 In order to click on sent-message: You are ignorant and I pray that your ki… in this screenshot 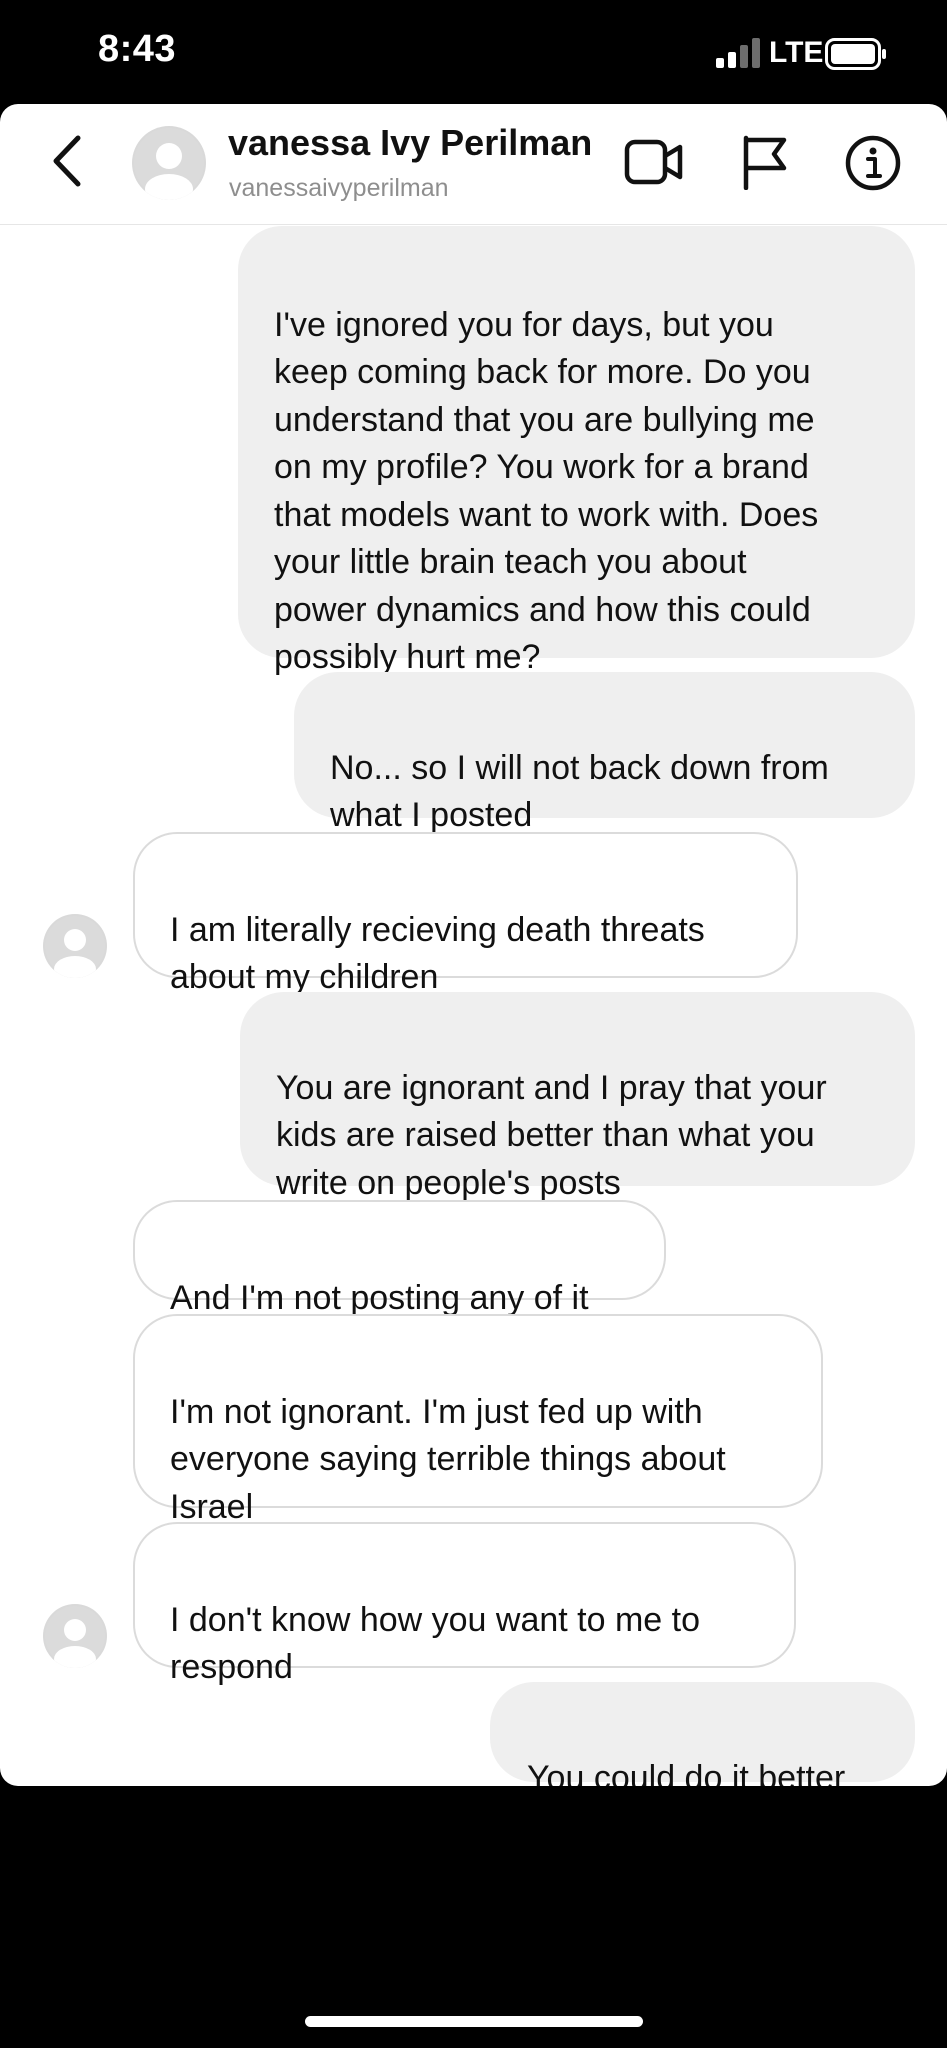, I will do `click(577, 1097)`.